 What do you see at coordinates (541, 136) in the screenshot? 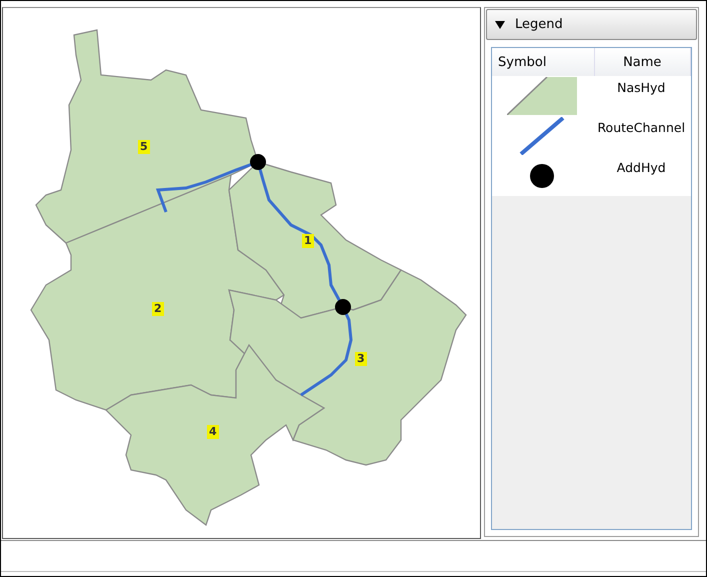
I see `line-symbol-icon` at bounding box center [541, 136].